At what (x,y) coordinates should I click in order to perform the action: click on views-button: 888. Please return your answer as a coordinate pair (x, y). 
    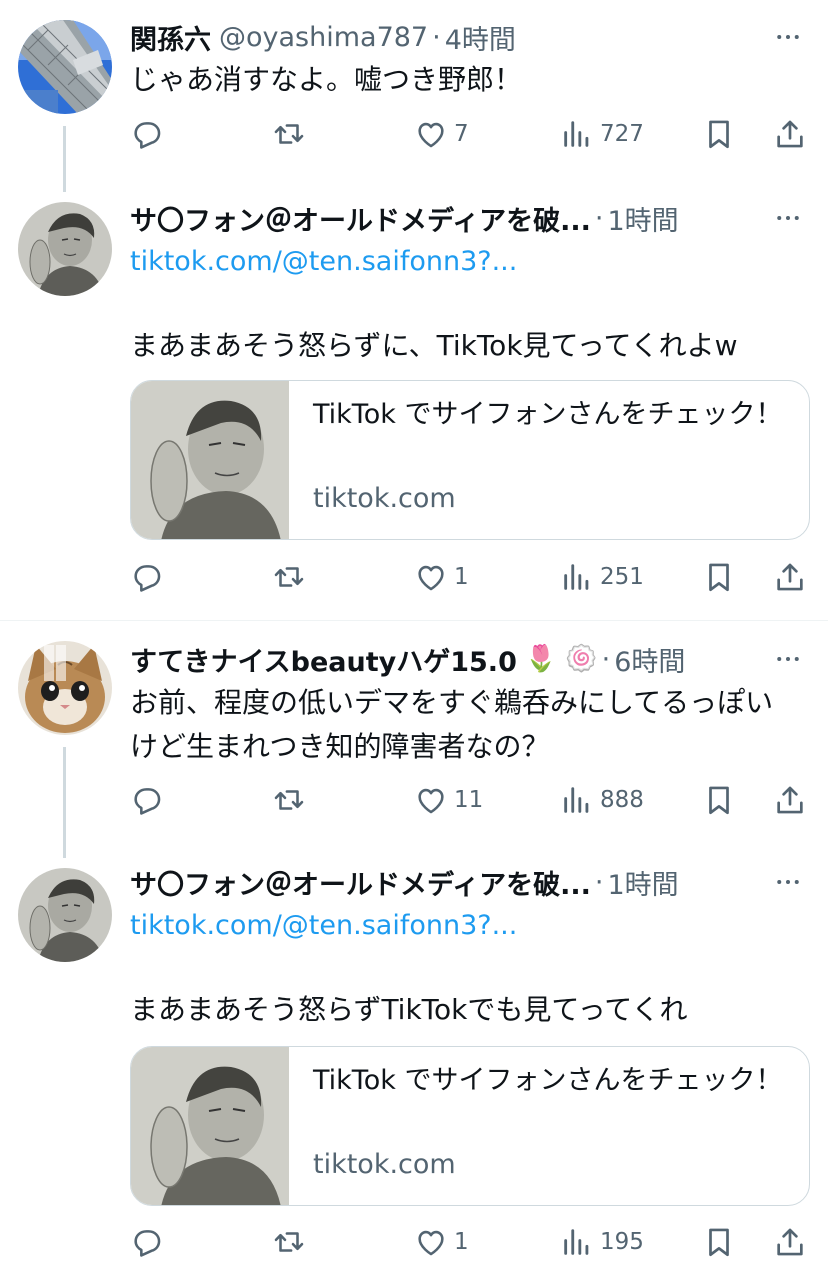
    Looking at the image, I should click on (602, 800).